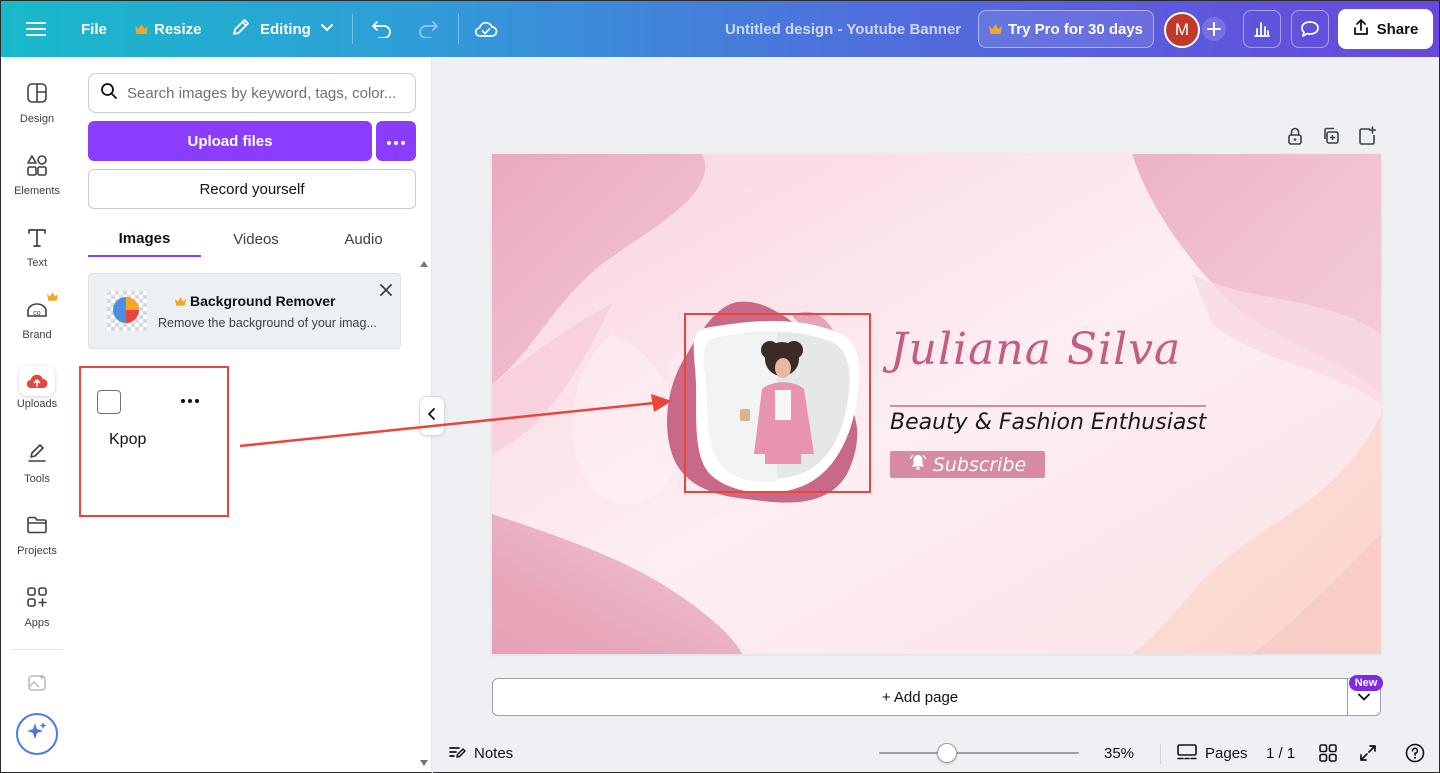  Describe the element at coordinates (428, 29) in the screenshot. I see `redo-icon` at that location.